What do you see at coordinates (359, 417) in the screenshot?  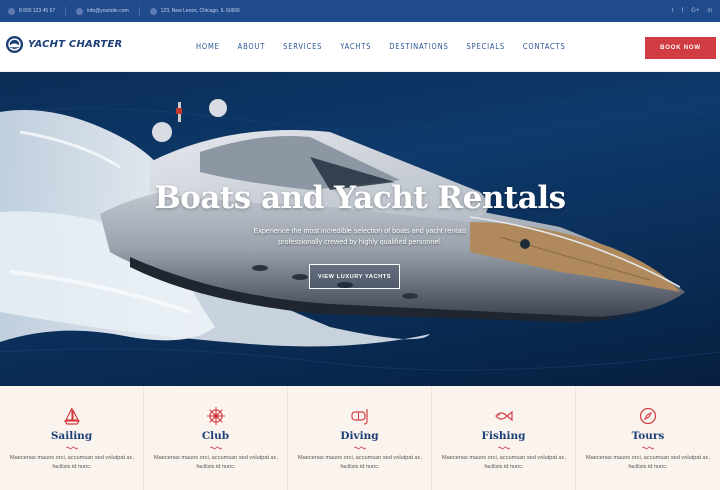 I see `snorkel-mask-icon` at bounding box center [359, 417].